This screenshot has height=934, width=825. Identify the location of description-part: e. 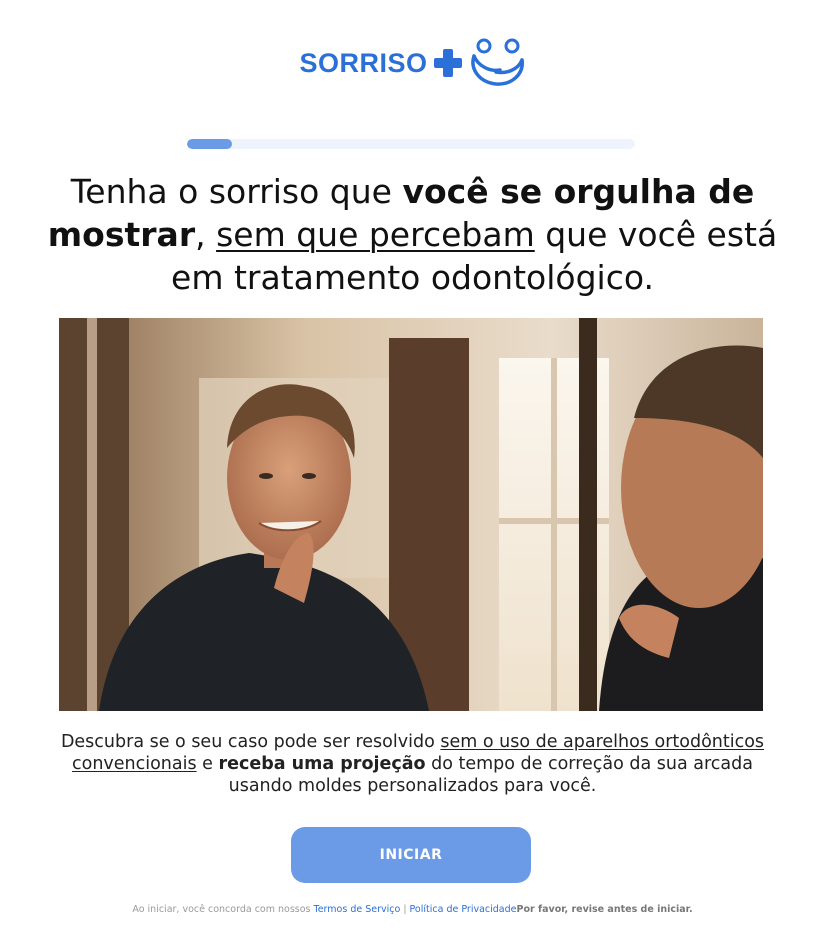
(207, 764).